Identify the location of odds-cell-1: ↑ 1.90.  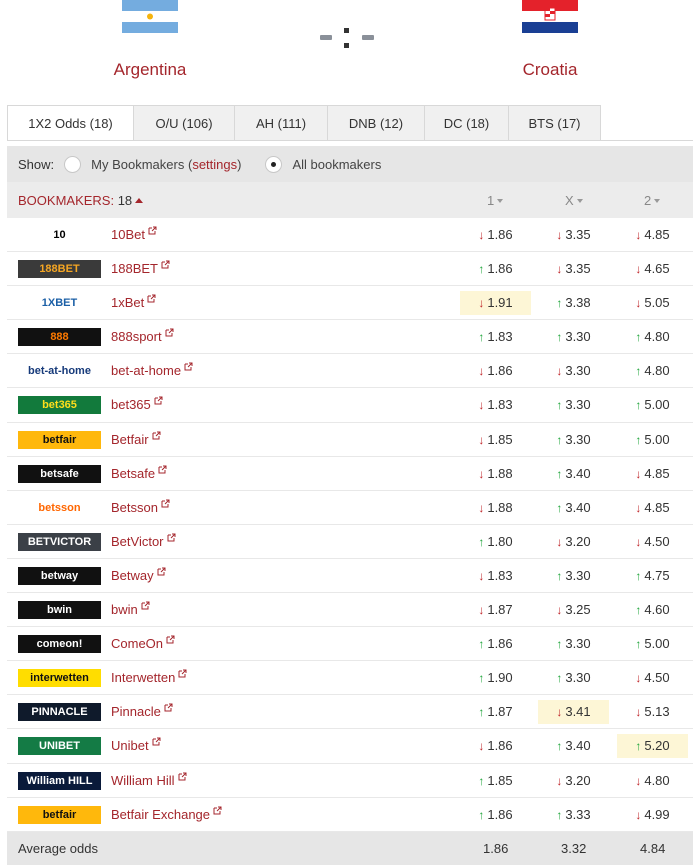
(495, 678).